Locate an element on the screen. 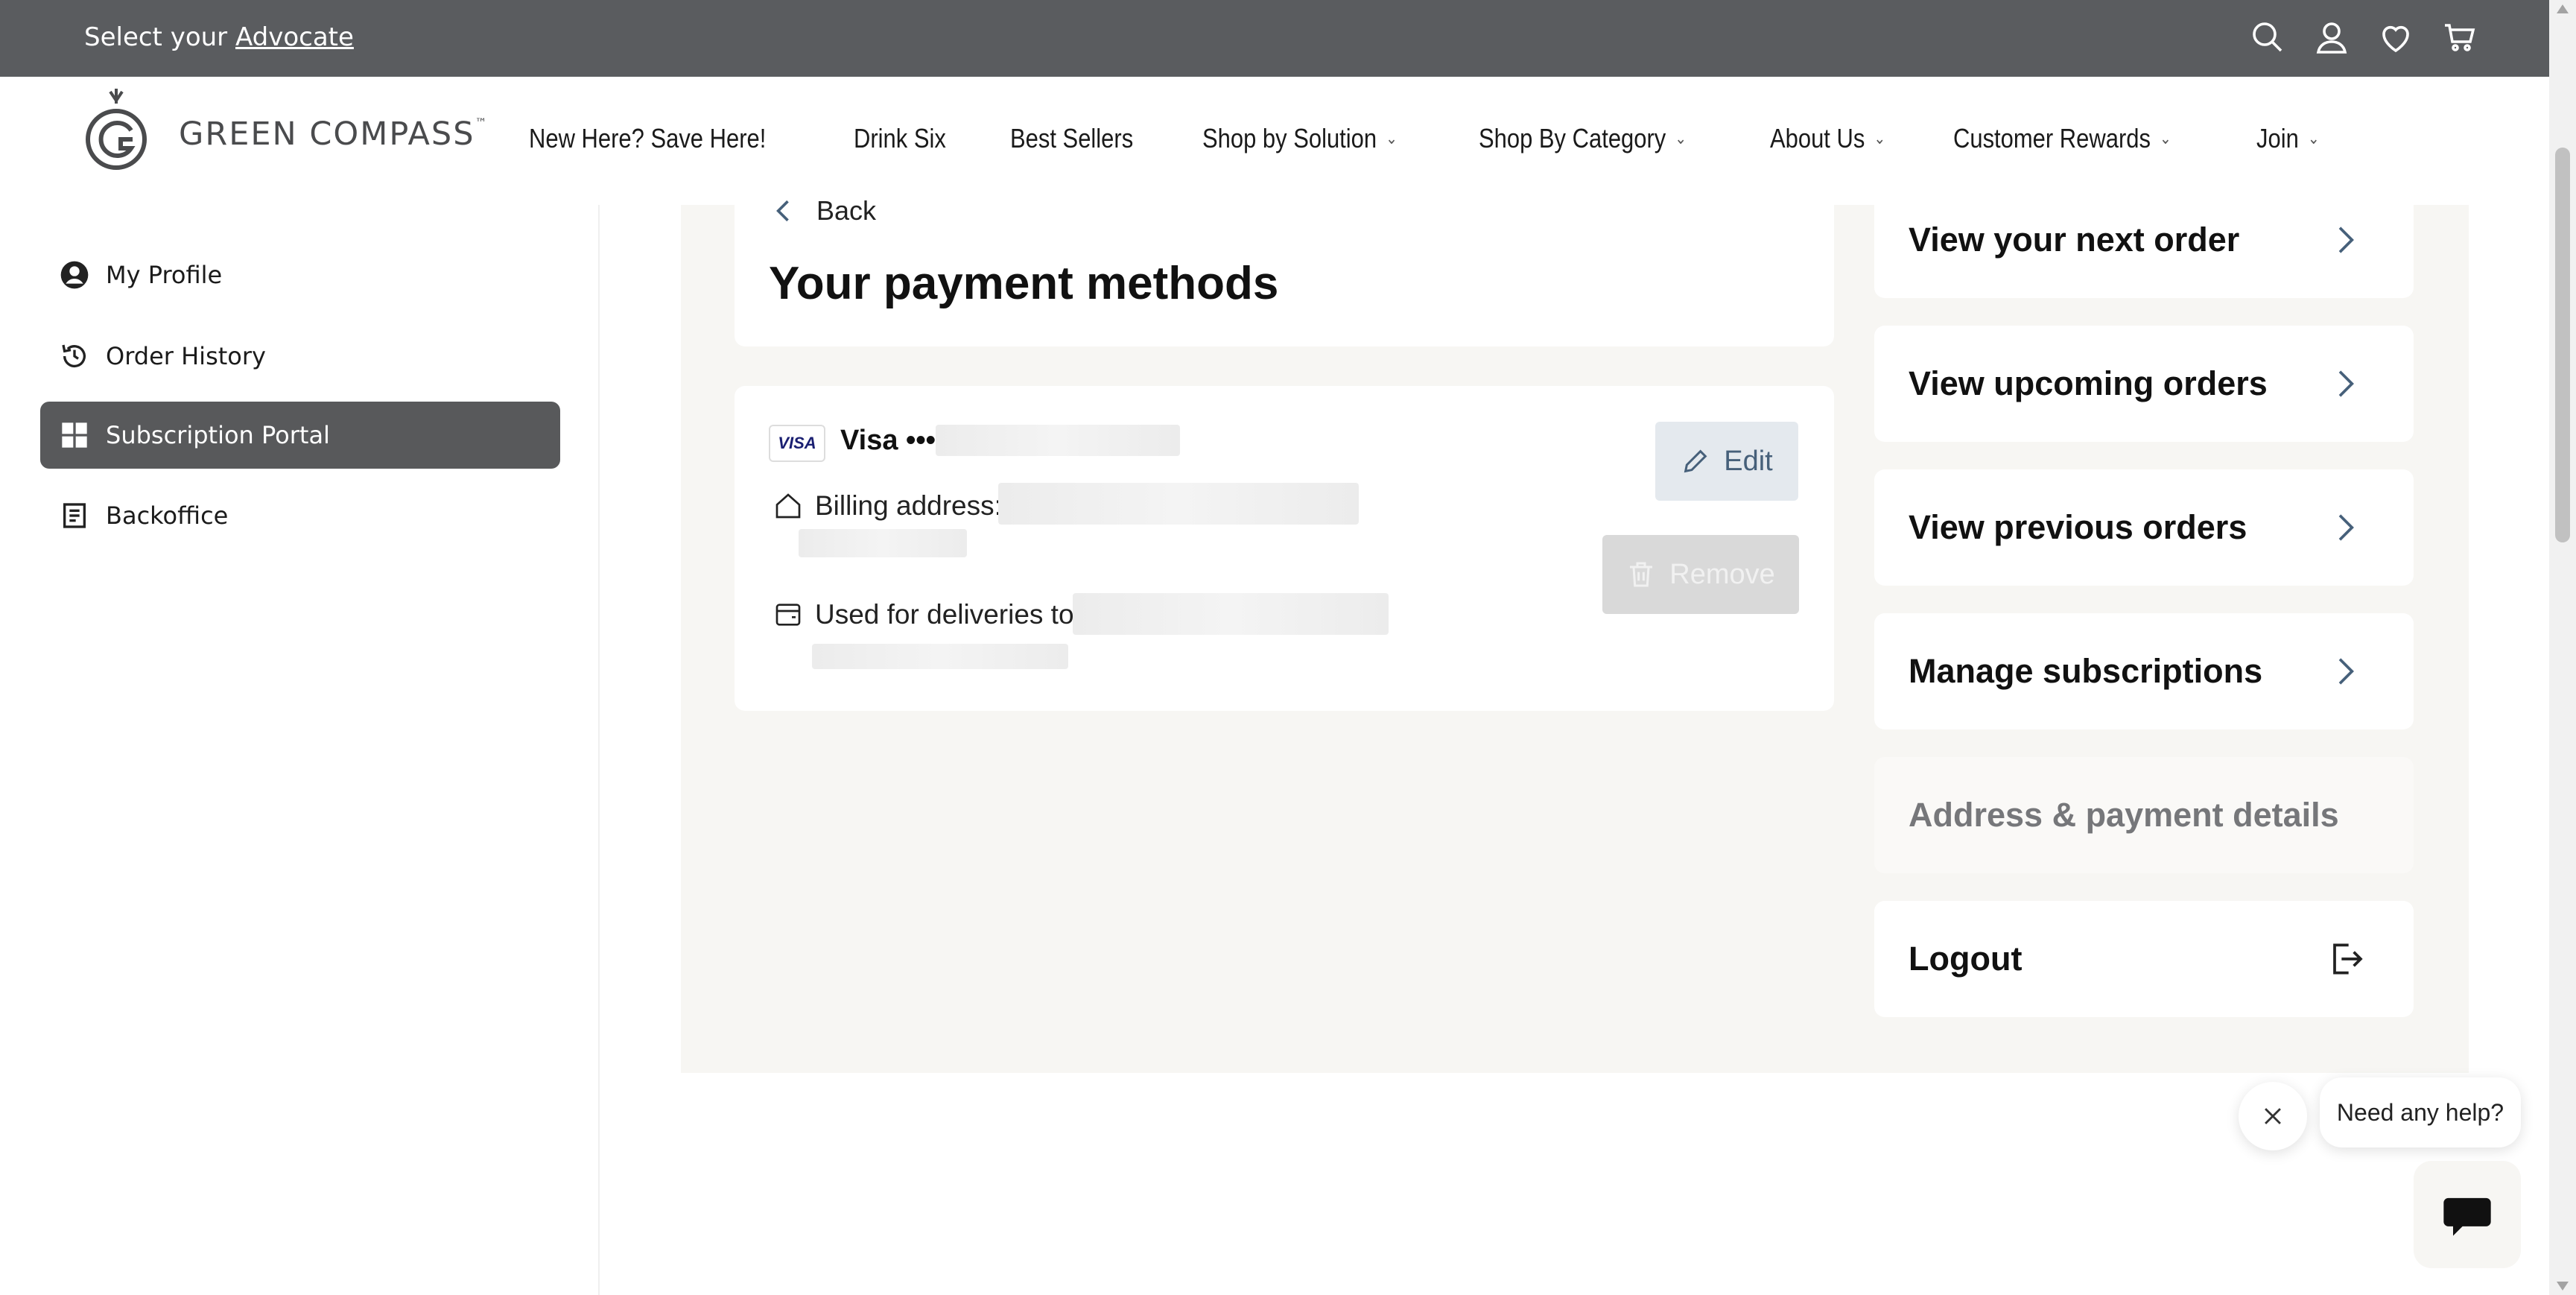 This screenshot has width=2576, height=1295. heart-icon is located at coordinates (2396, 37).